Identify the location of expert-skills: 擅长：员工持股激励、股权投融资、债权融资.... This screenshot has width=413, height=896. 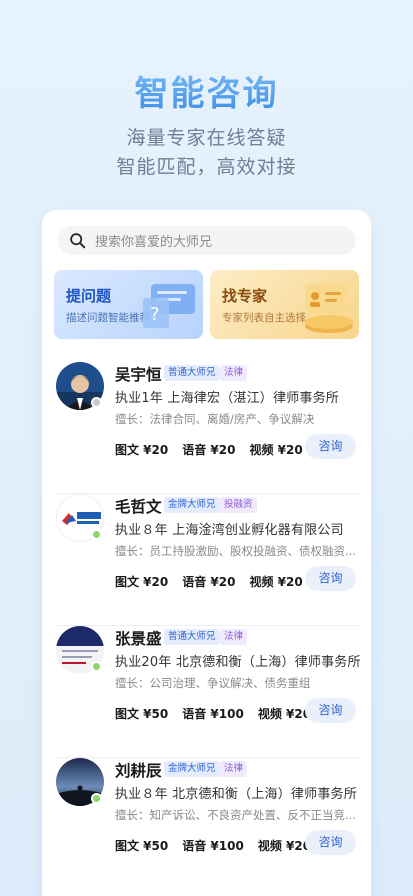
(235, 551).